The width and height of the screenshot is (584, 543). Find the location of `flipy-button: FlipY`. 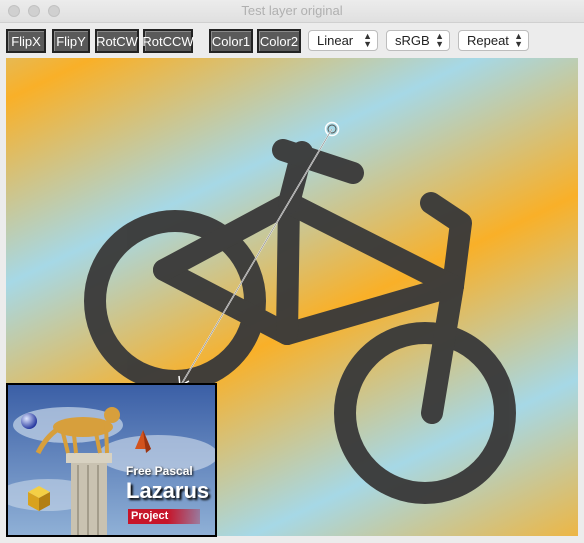

flipy-button: FlipY is located at coordinates (71, 41).